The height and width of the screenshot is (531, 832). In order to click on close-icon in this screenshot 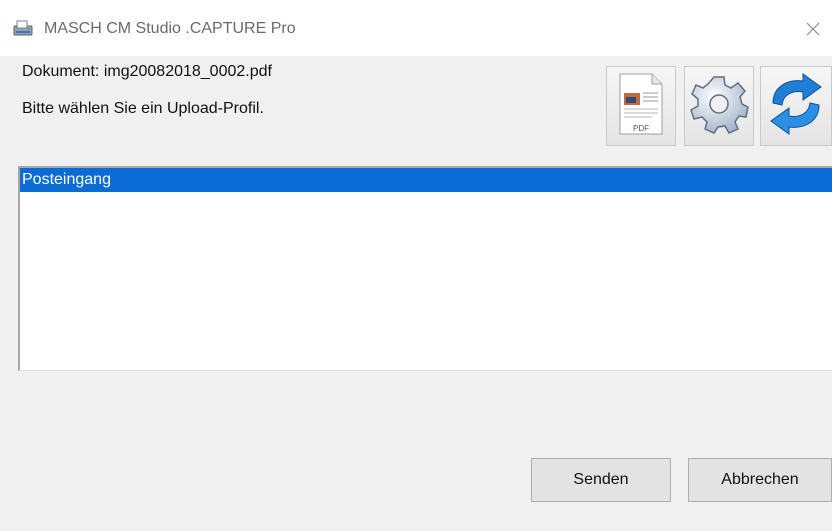, I will do `click(813, 29)`.